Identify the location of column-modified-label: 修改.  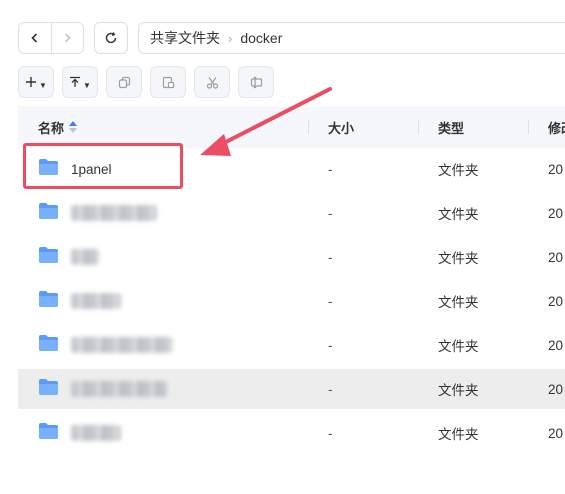
(556, 128).